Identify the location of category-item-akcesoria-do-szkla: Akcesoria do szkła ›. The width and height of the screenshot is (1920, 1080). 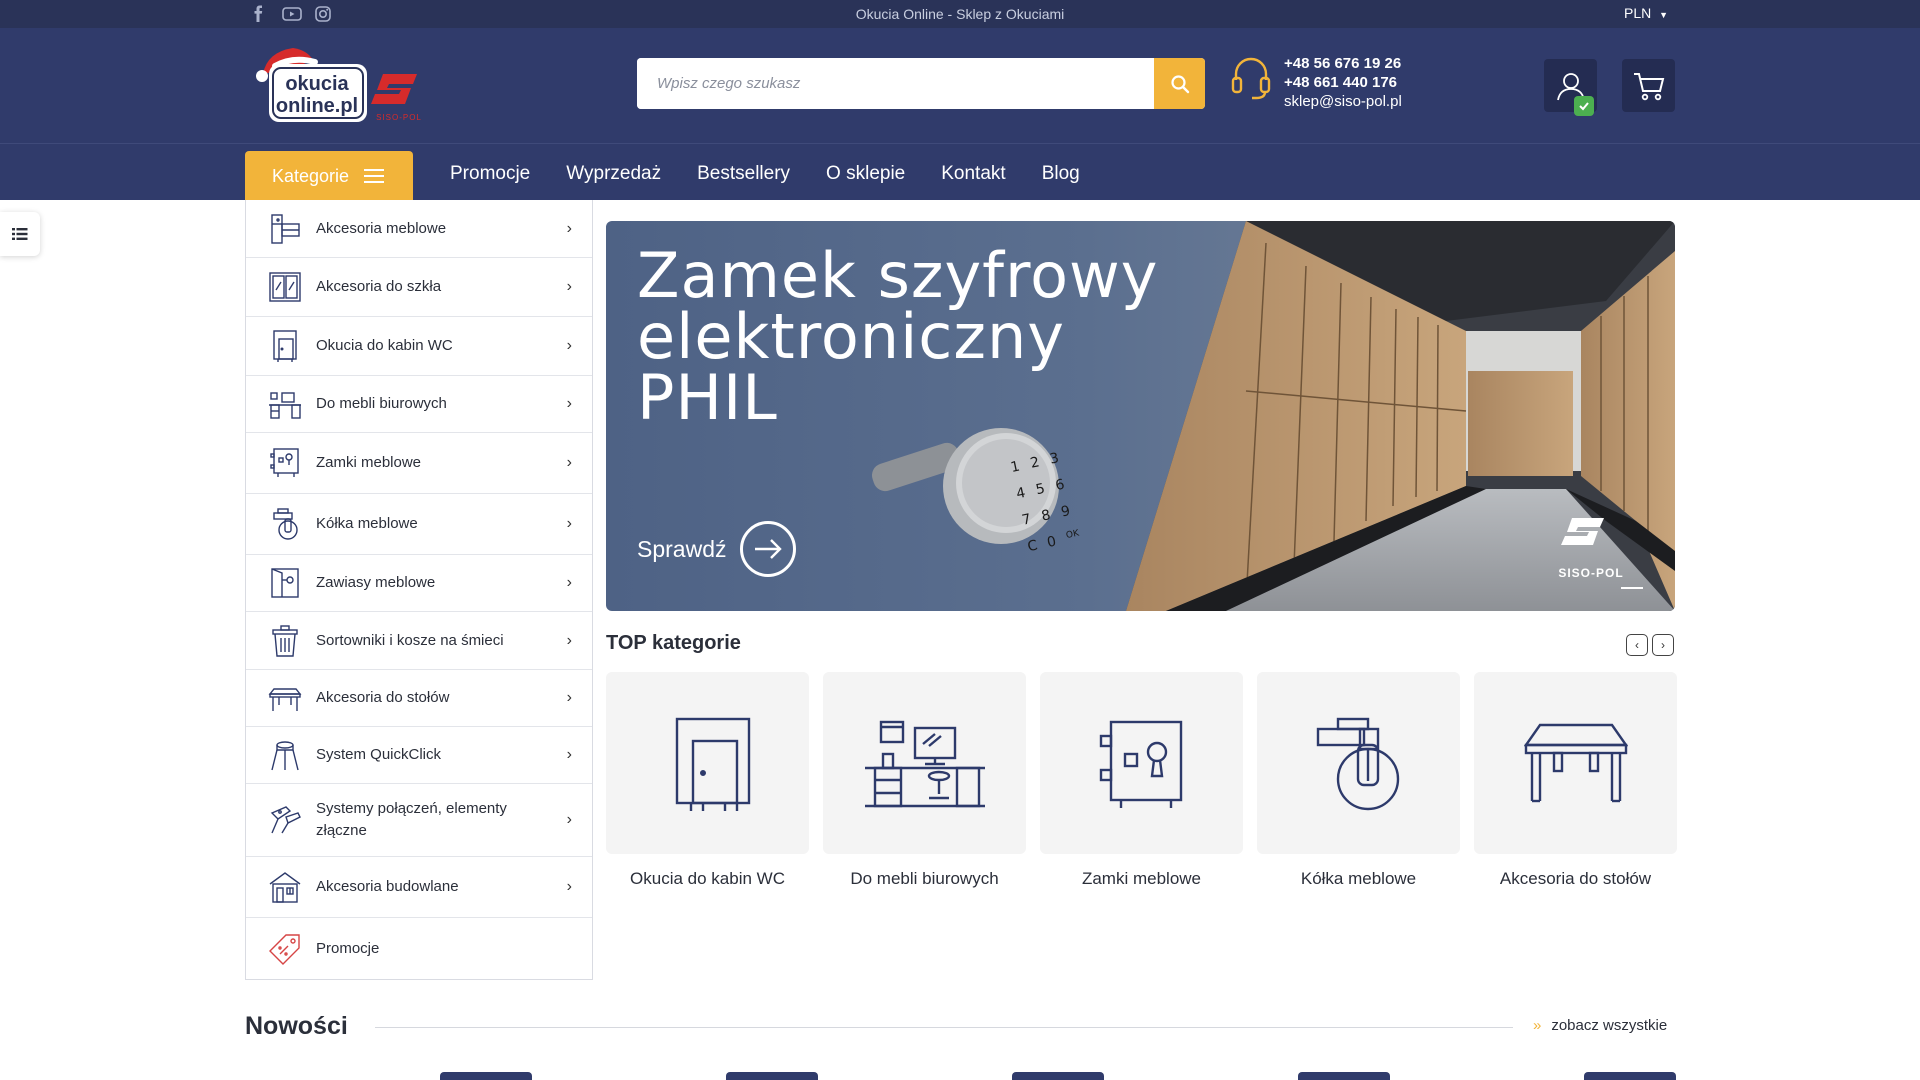
(419, 287).